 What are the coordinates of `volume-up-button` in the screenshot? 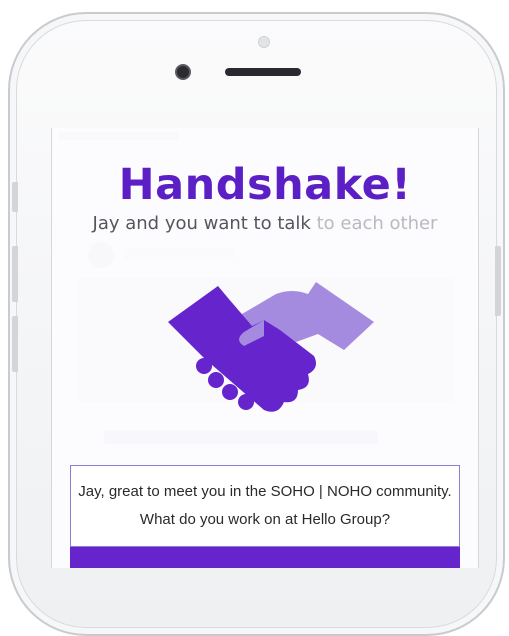 It's located at (15, 274).